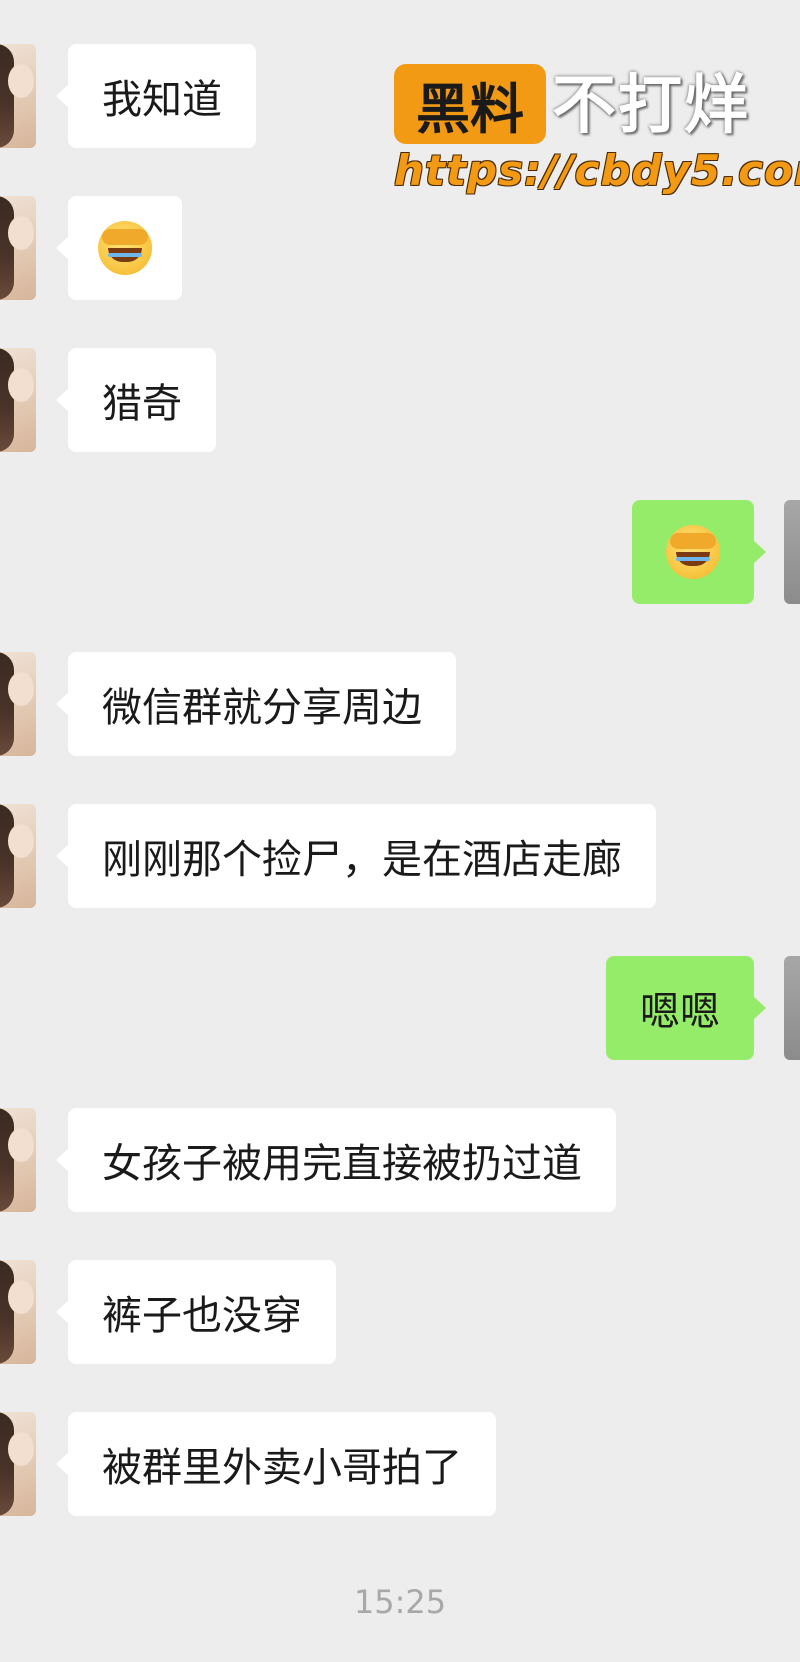 Image resolution: width=800 pixels, height=1662 pixels. What do you see at coordinates (142, 404) in the screenshot?
I see `message-text: 猎奇` at bounding box center [142, 404].